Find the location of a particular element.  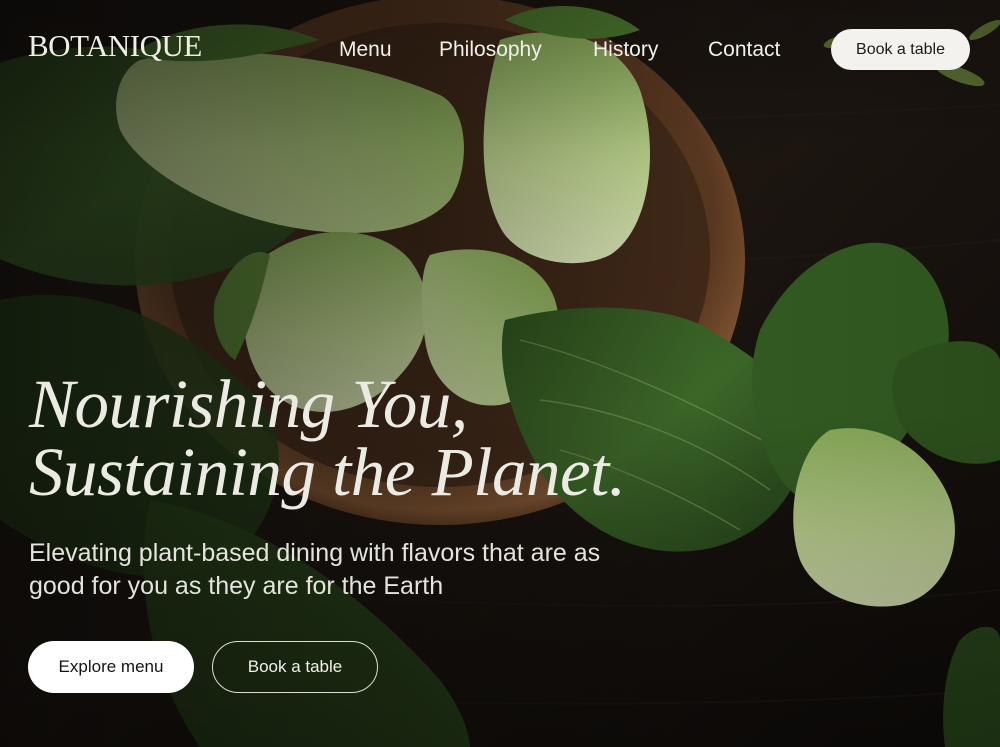

nav-link-menu: Menu is located at coordinates (389, 50).